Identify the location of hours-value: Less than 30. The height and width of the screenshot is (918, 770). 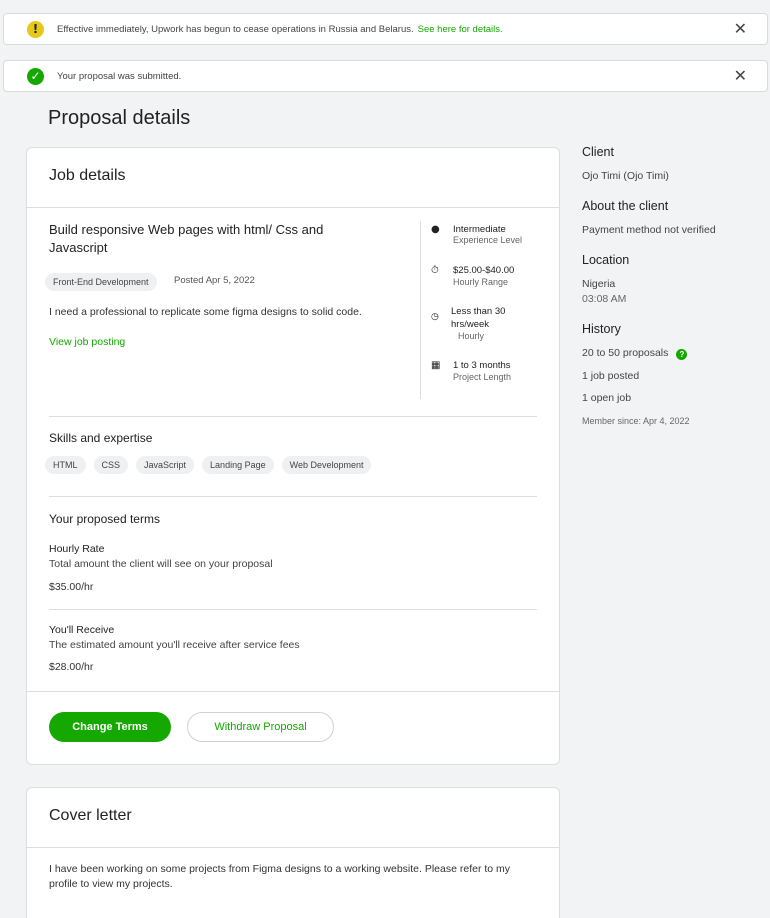
(478, 311).